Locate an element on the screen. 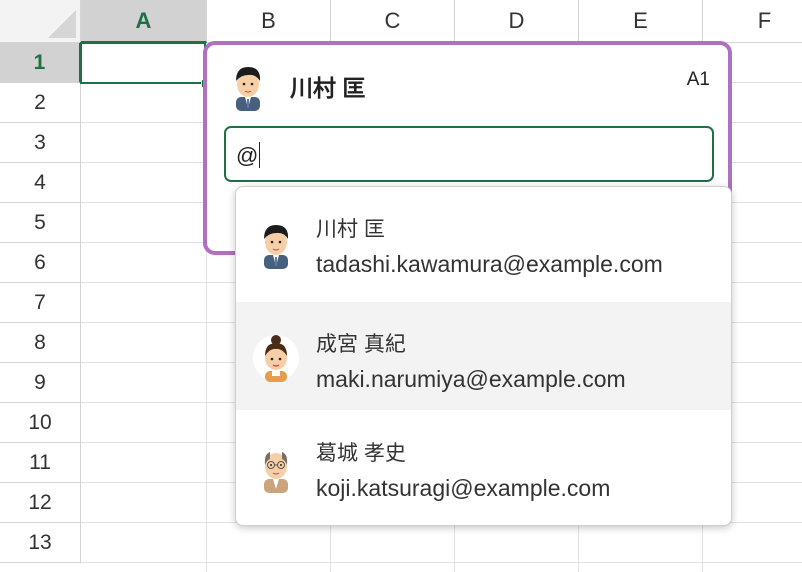  column-header-b: B is located at coordinates (269, 21).